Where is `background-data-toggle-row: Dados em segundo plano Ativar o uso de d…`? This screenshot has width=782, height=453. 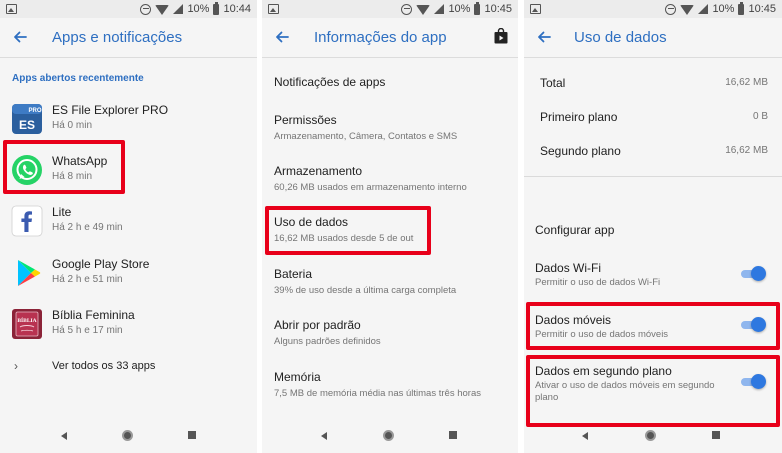
background-data-toggle-row: Dados em segundo plano Ativar o uso de d… is located at coordinates (653, 387).